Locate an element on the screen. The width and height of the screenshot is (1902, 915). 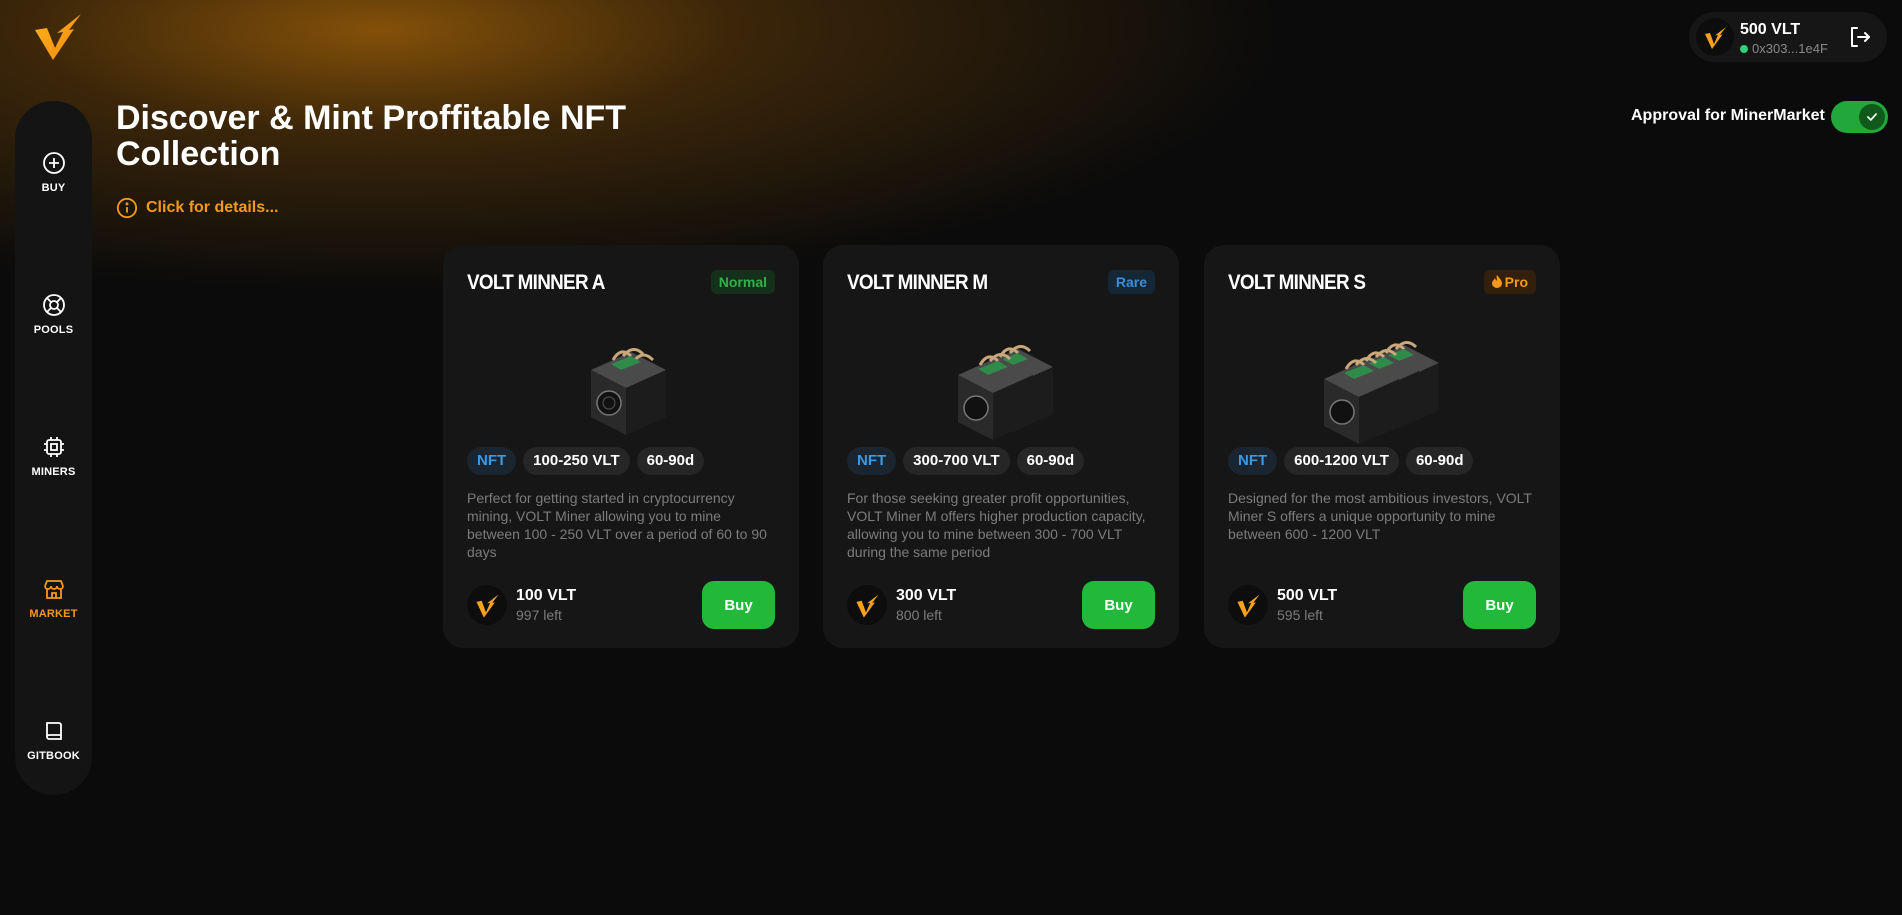
check-icon is located at coordinates (1872, 117).